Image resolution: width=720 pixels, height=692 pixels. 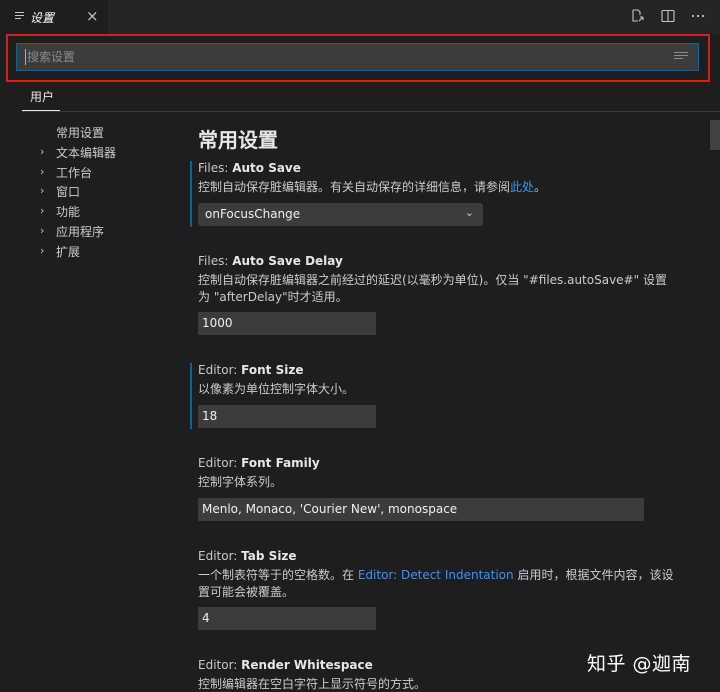 What do you see at coordinates (240, 482) in the screenshot?
I see `setting-description: 控制字体系列。` at bounding box center [240, 482].